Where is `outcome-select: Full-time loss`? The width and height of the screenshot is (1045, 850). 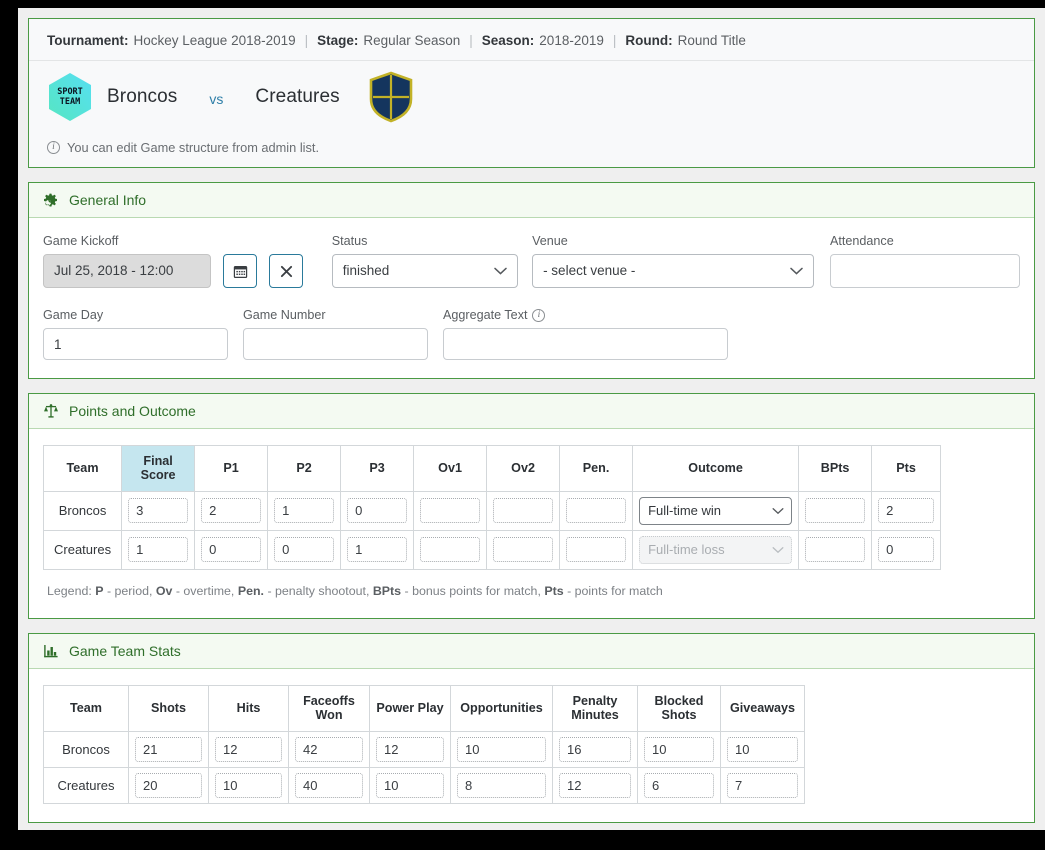 outcome-select: Full-time loss is located at coordinates (716, 549).